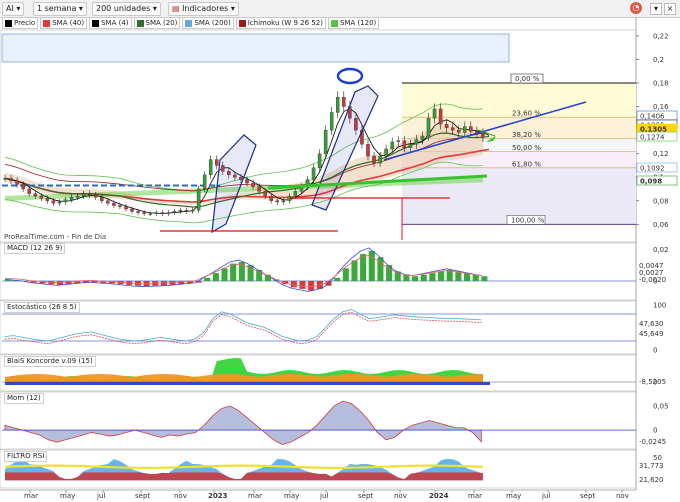 The image size is (680, 502). Describe the element at coordinates (652, 169) in the screenshot. I see `price-tag-4: 0,1092` at that location.